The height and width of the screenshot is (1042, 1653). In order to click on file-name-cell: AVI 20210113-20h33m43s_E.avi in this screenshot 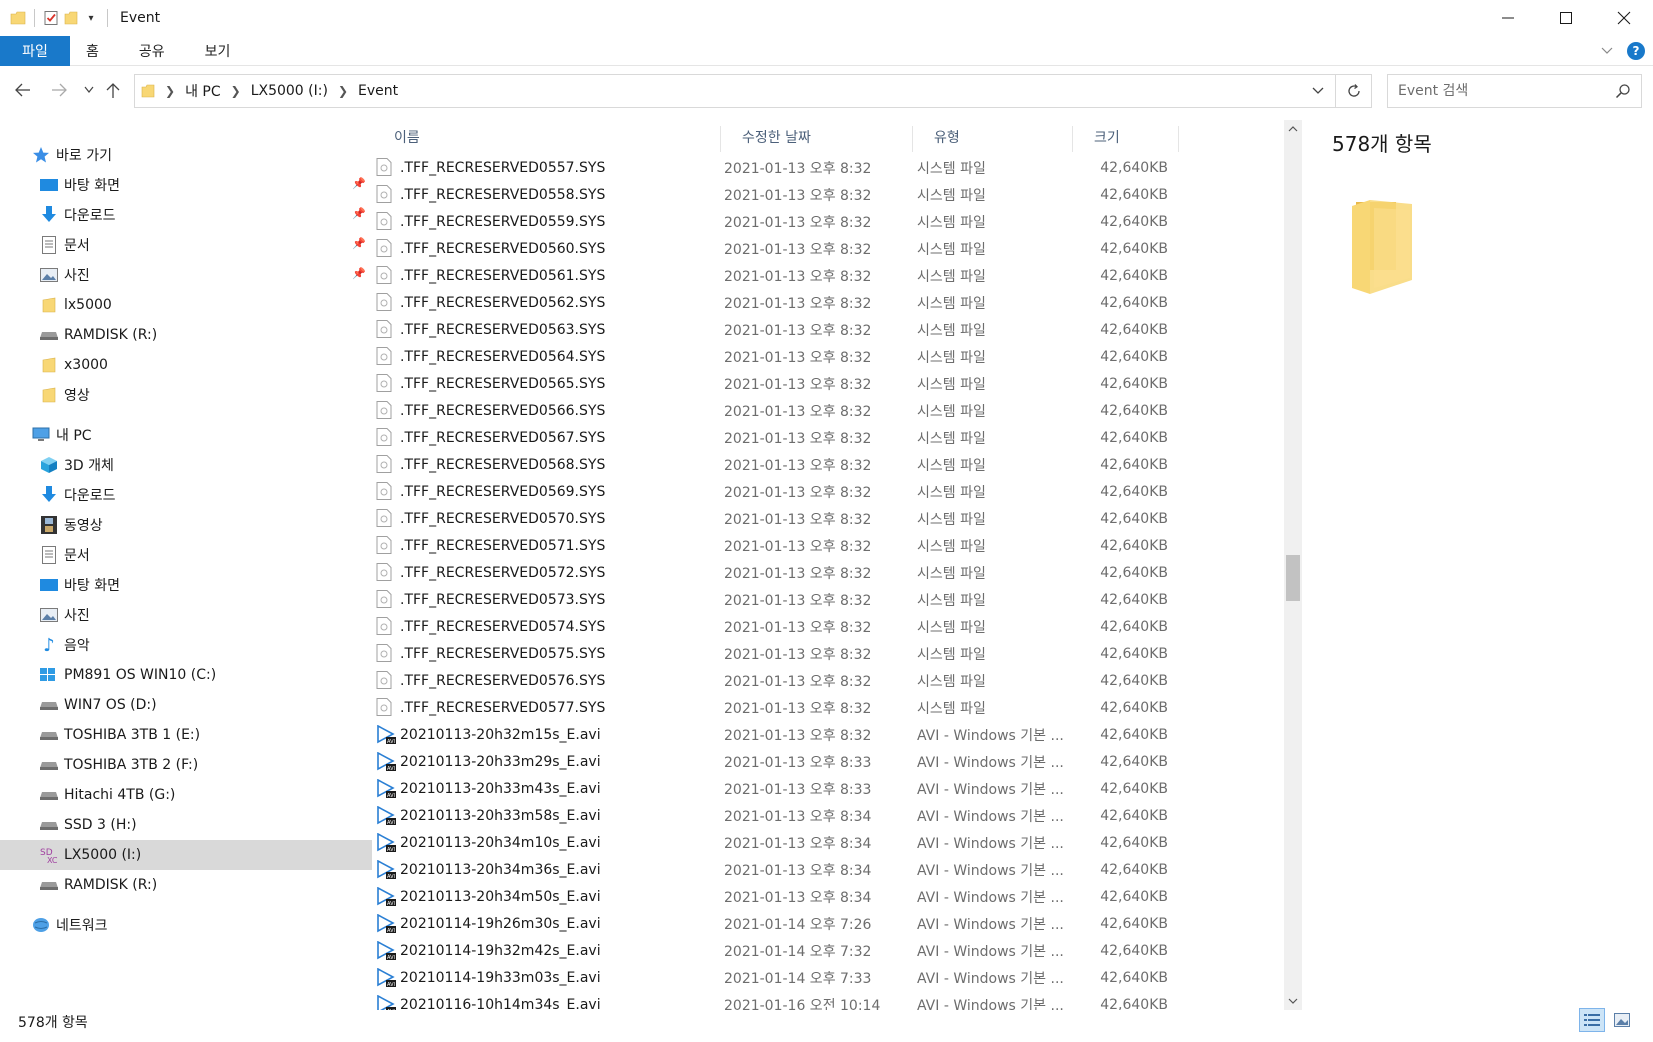, I will do `click(556, 788)`.